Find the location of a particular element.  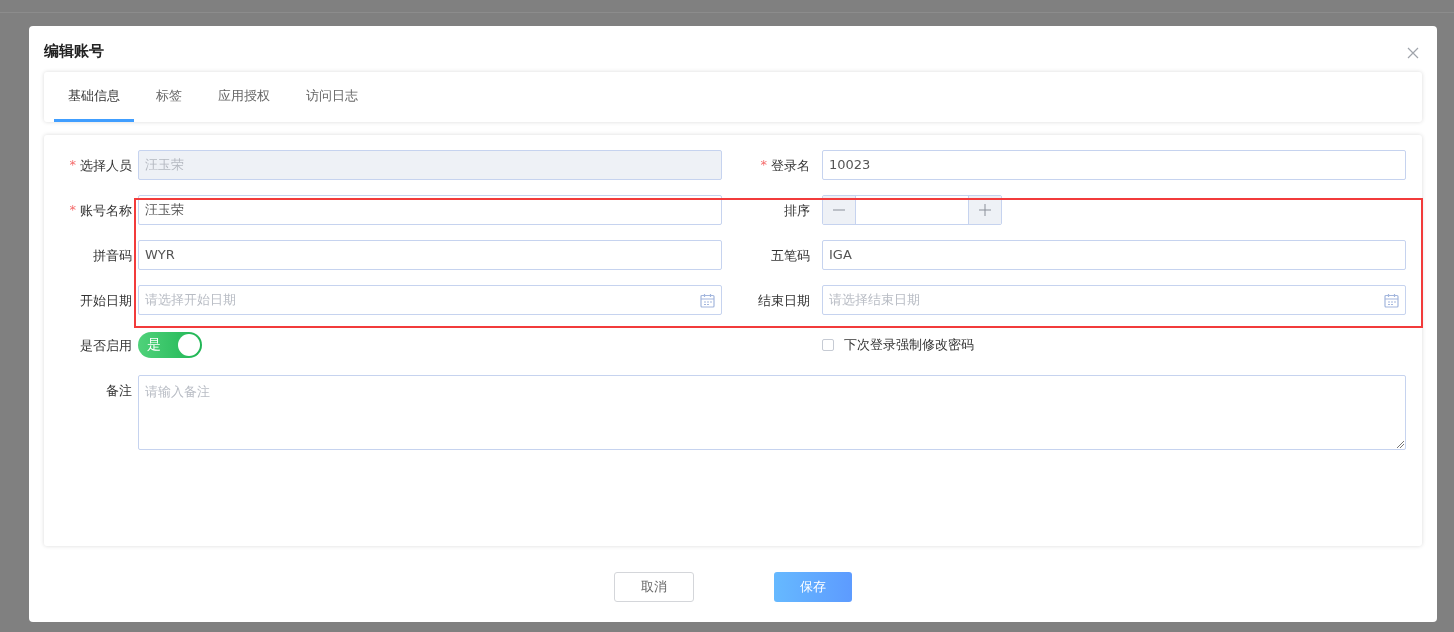

tab: 标签 is located at coordinates (169, 97).